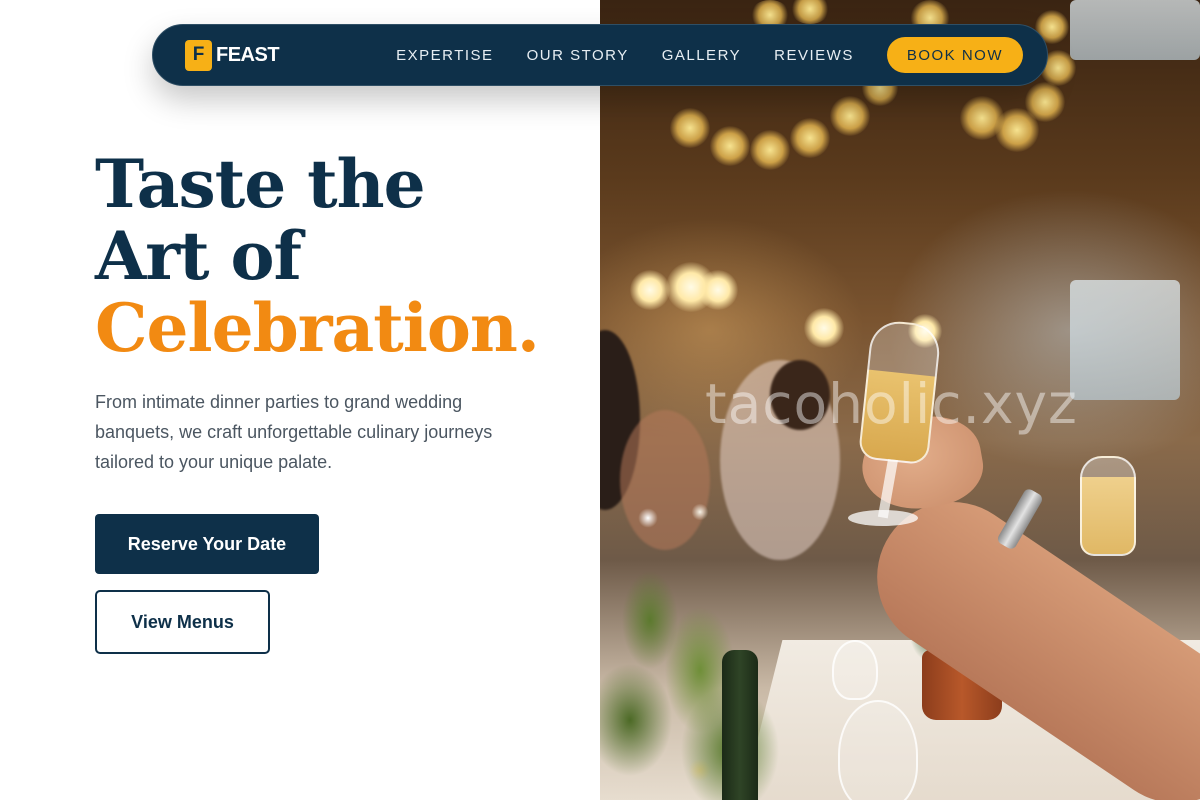 This screenshot has height=800, width=1200. Describe the element at coordinates (207, 544) in the screenshot. I see `reserve-date-button: Reserve Your Date` at that location.